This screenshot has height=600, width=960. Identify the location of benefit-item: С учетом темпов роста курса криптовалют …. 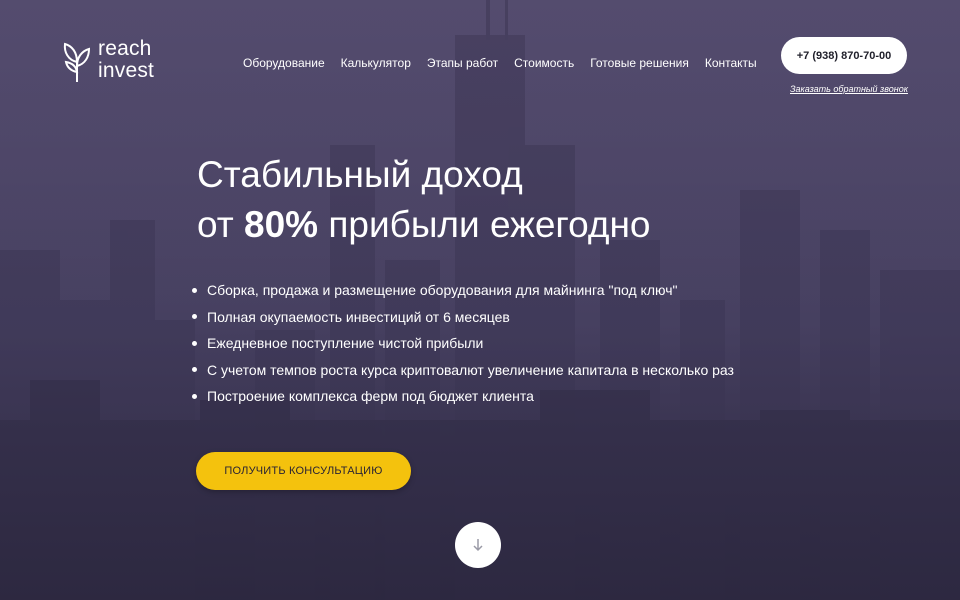
(463, 370).